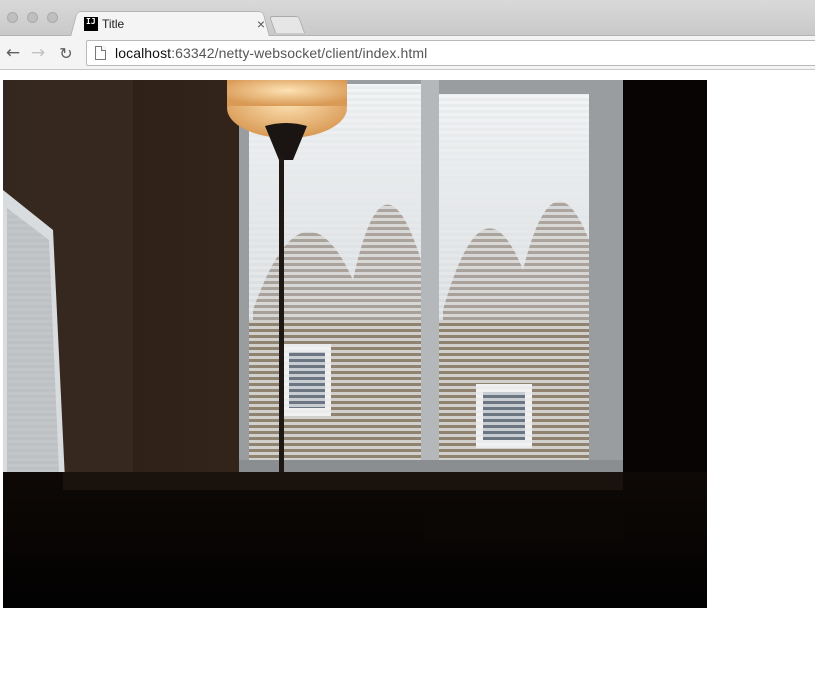  Describe the element at coordinates (407, 18) in the screenshot. I see `tab-strip: IJ Title ×` at that location.